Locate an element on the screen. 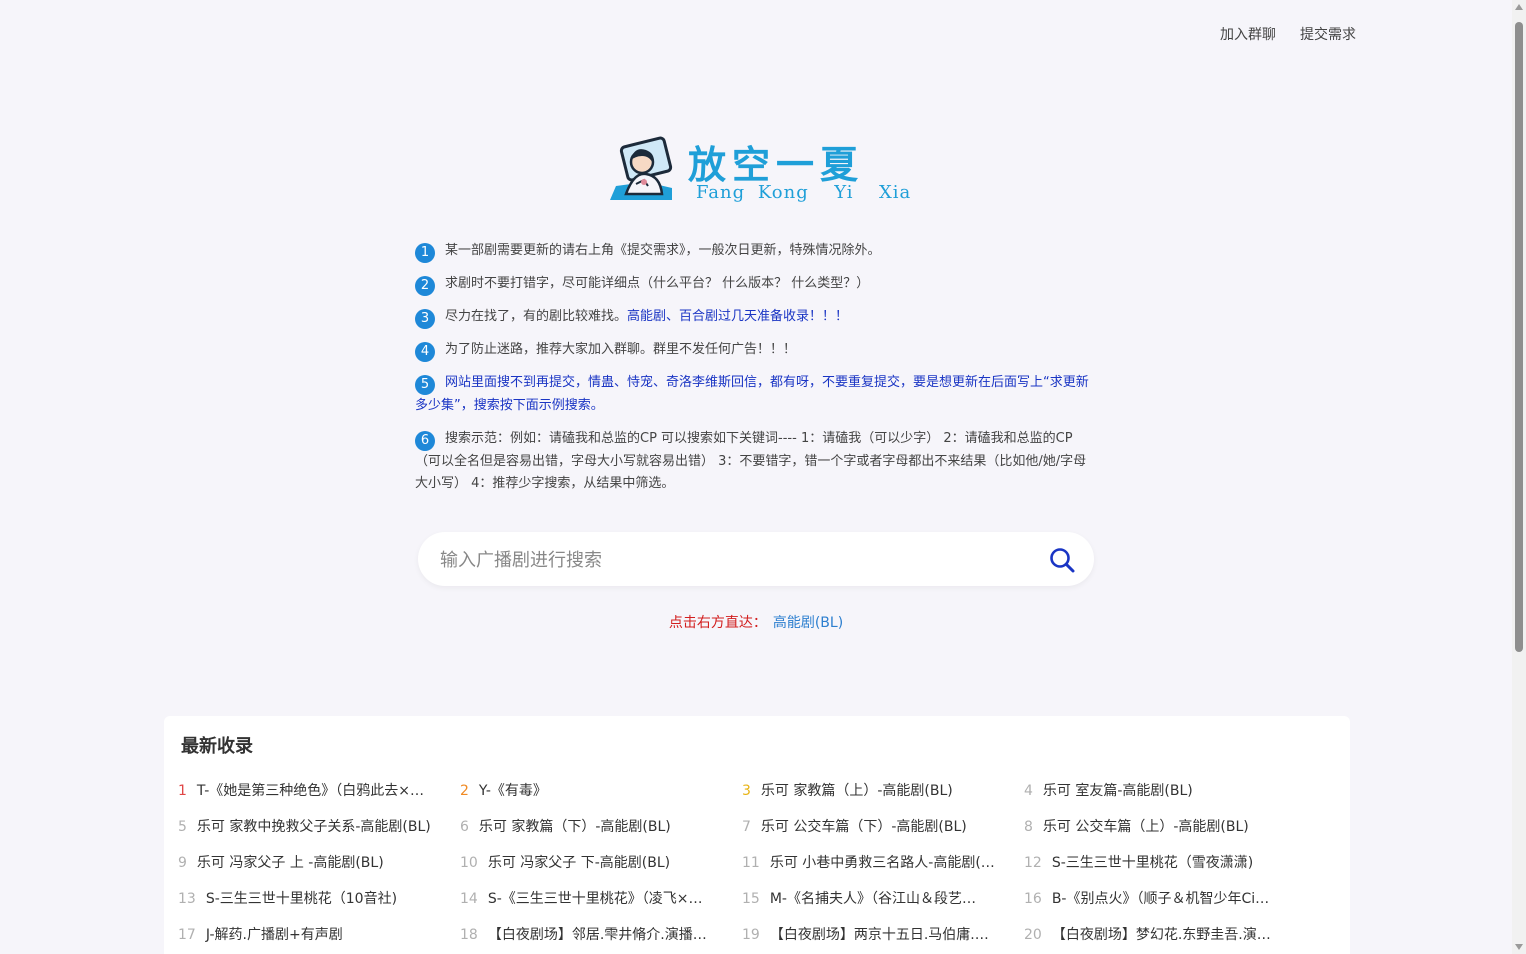 The image size is (1526, 954). notice-number-badge: 1 is located at coordinates (425, 253).